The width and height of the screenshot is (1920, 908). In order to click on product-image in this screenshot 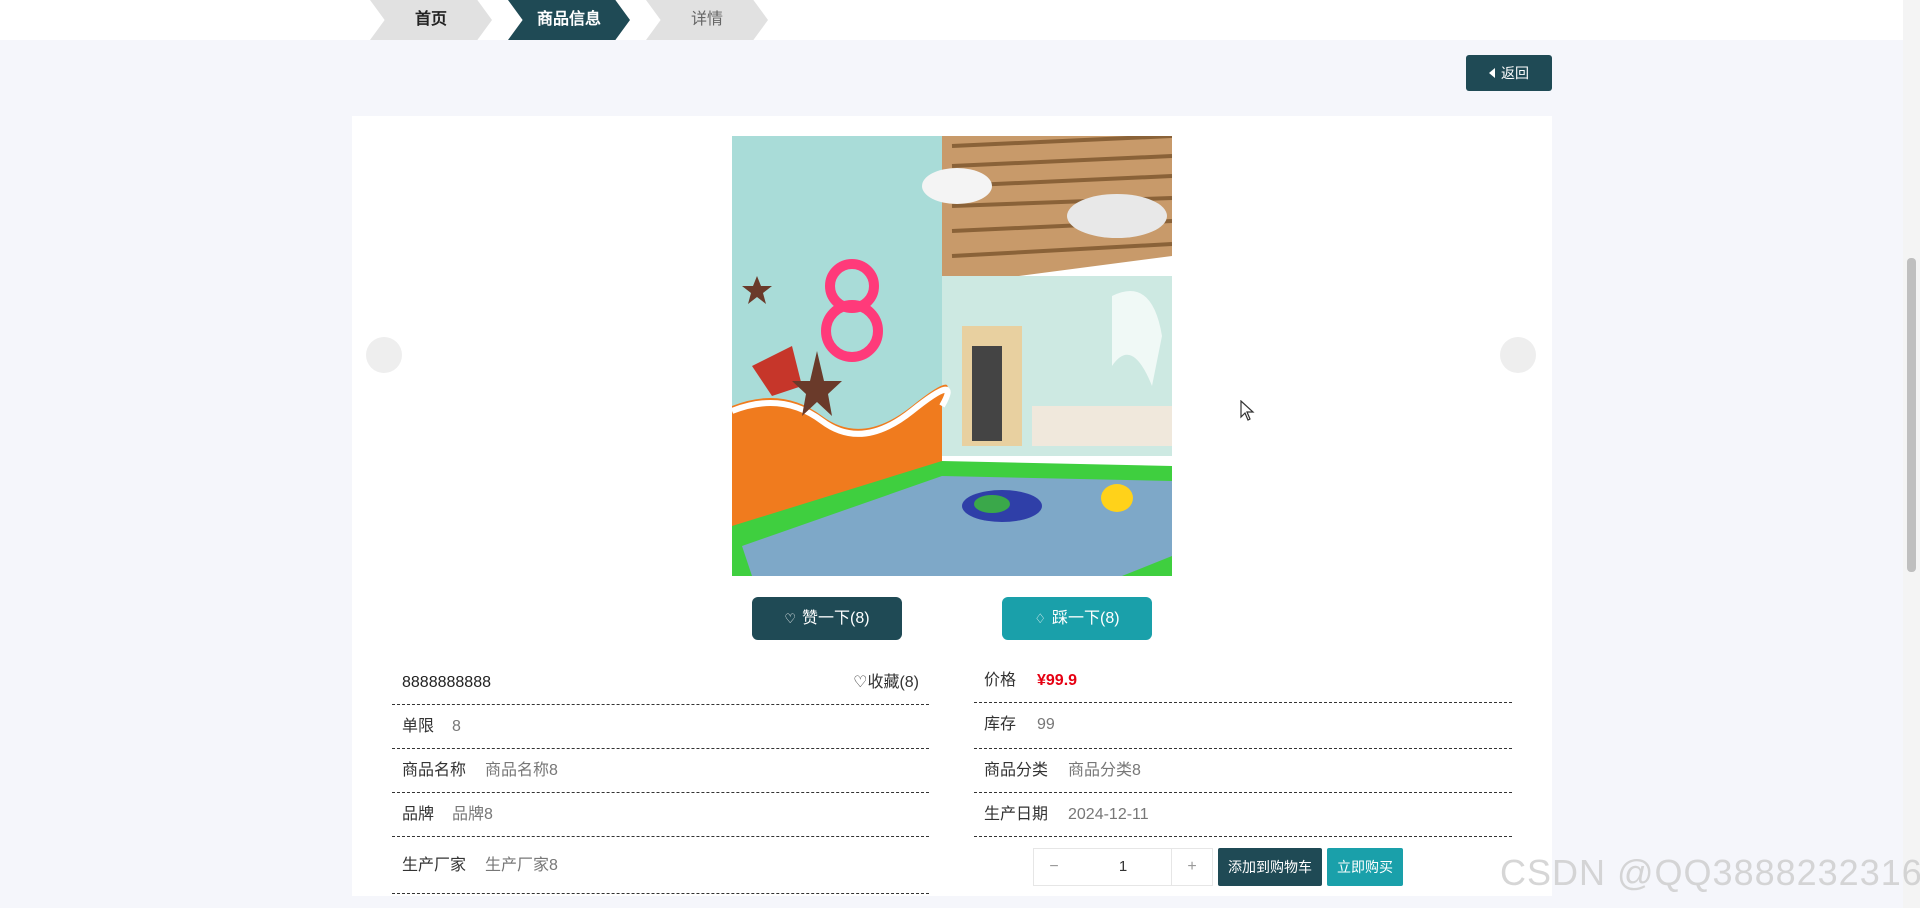, I will do `click(952, 356)`.